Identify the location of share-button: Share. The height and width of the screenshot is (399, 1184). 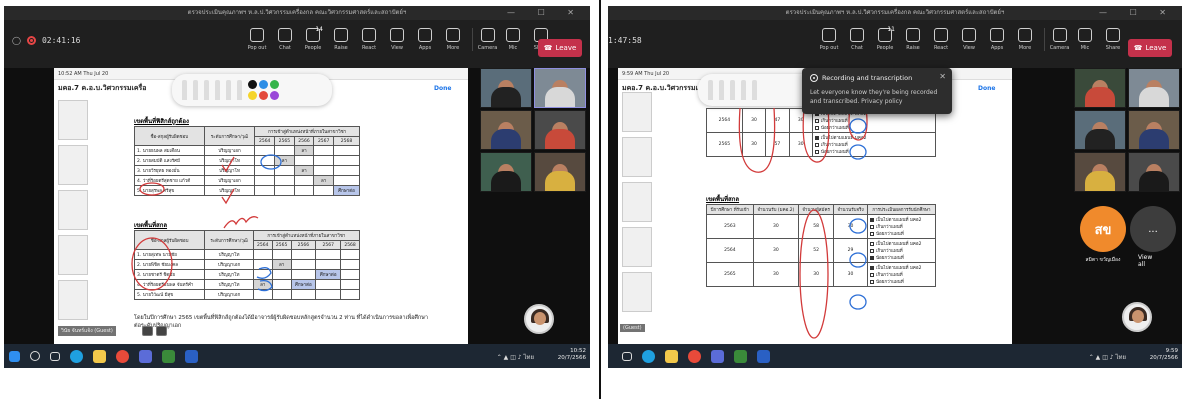
(1113, 39).